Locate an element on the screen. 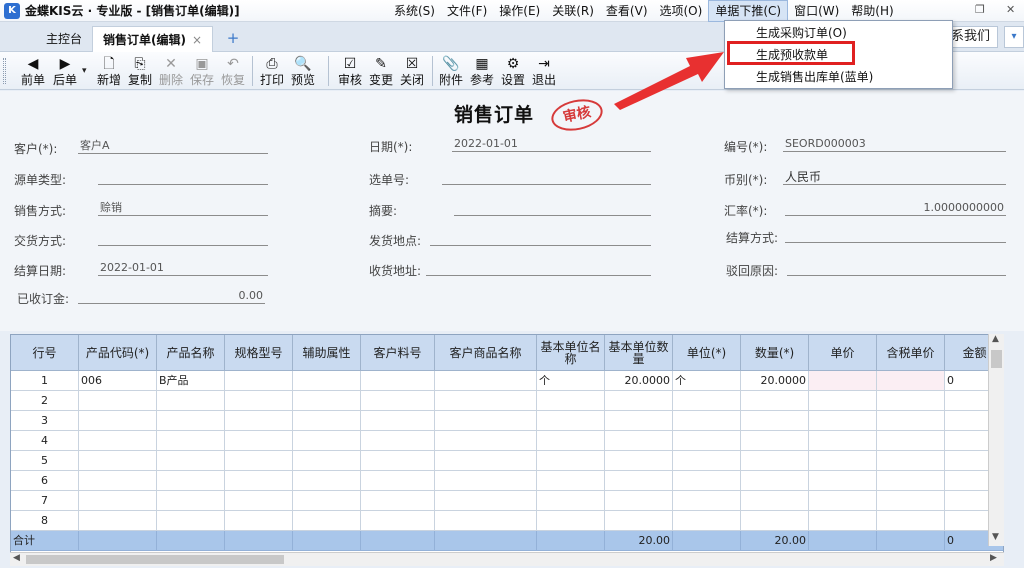 The image size is (1024, 568). save-button: ▣ 保存 is located at coordinates (202, 72).